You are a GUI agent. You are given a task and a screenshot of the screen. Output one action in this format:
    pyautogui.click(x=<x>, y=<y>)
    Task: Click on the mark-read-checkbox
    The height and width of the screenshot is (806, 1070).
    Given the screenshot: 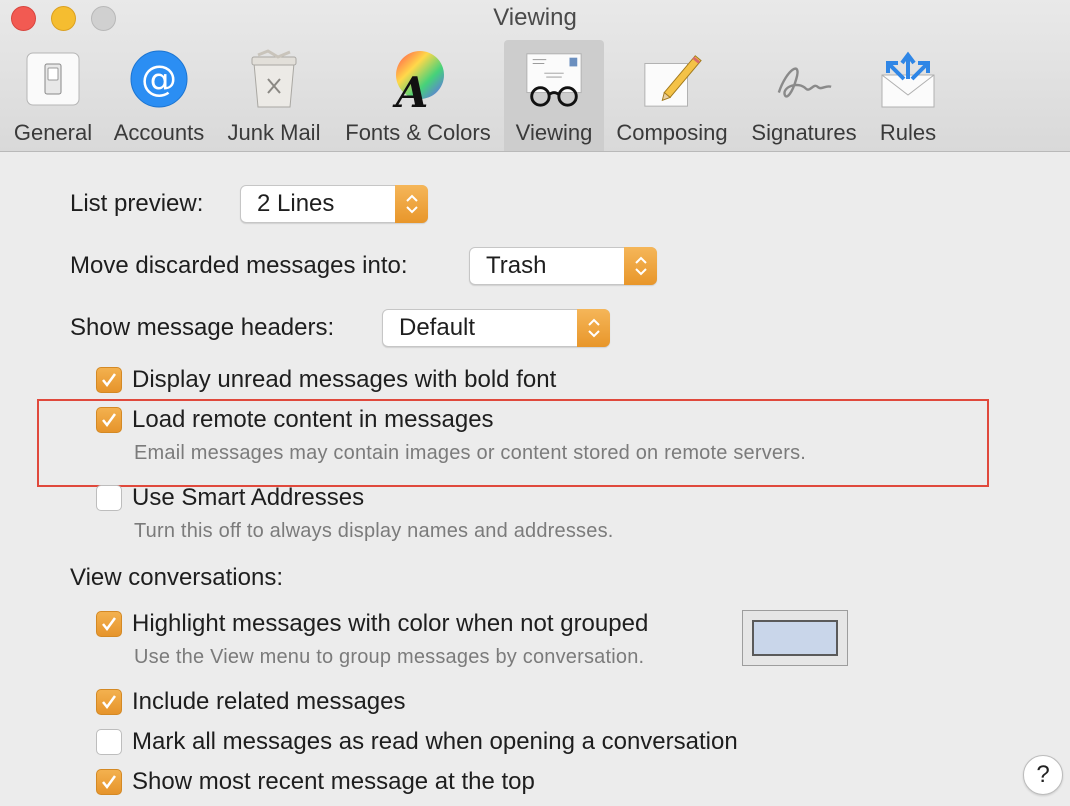 What is the action you would take?
    pyautogui.click(x=109, y=742)
    